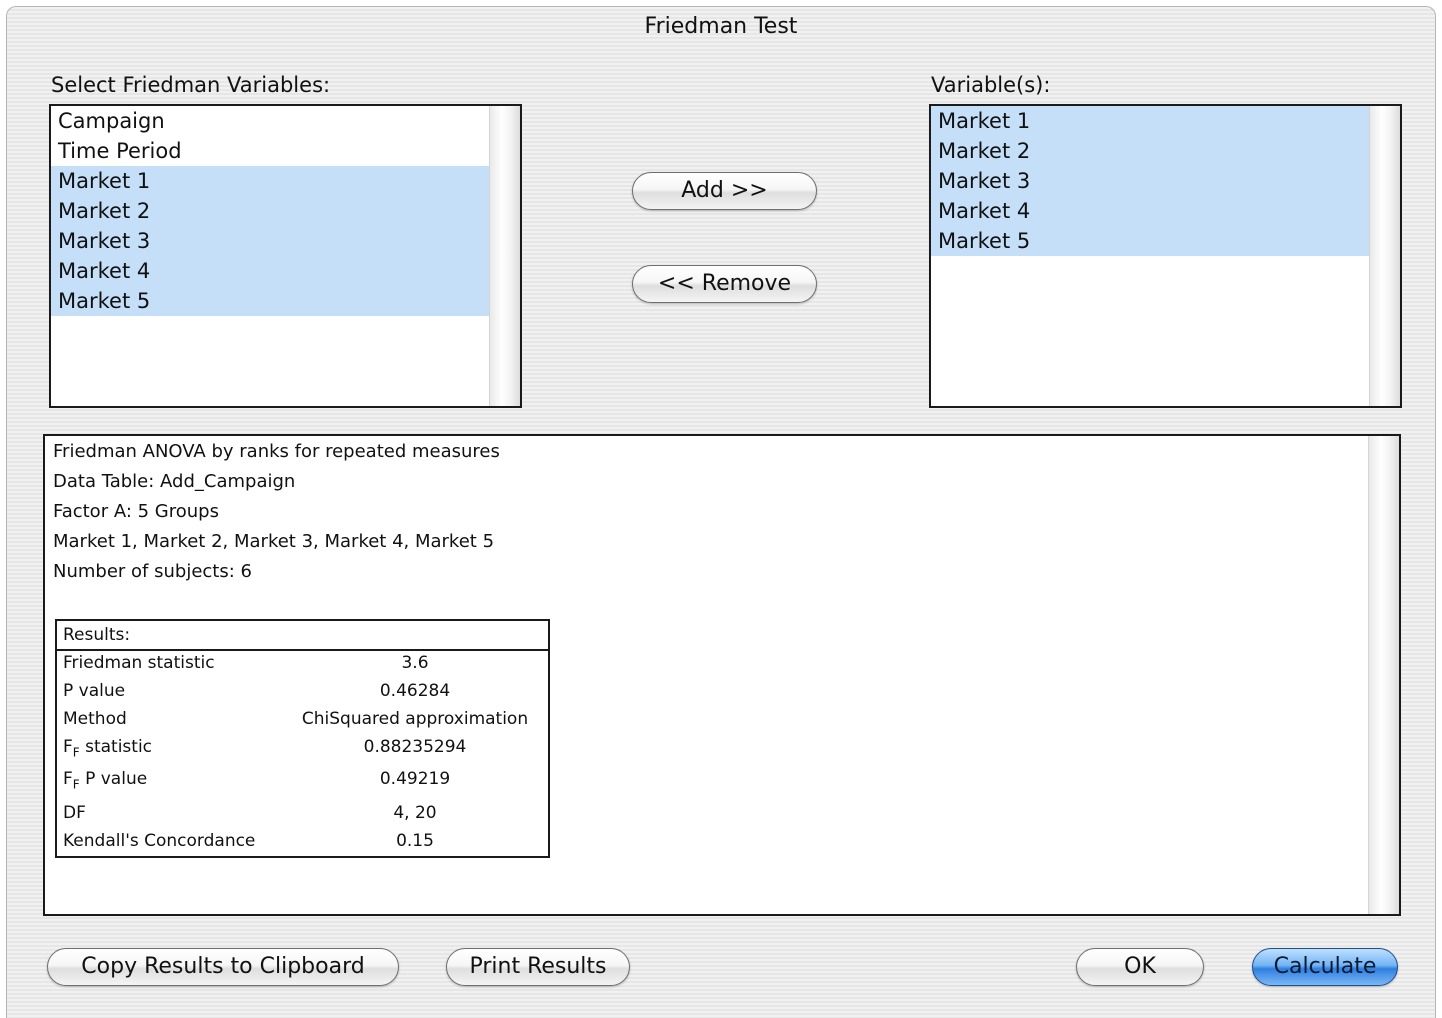 The image size is (1442, 1018). I want to click on right-list-label: Variable(s):, so click(991, 85).